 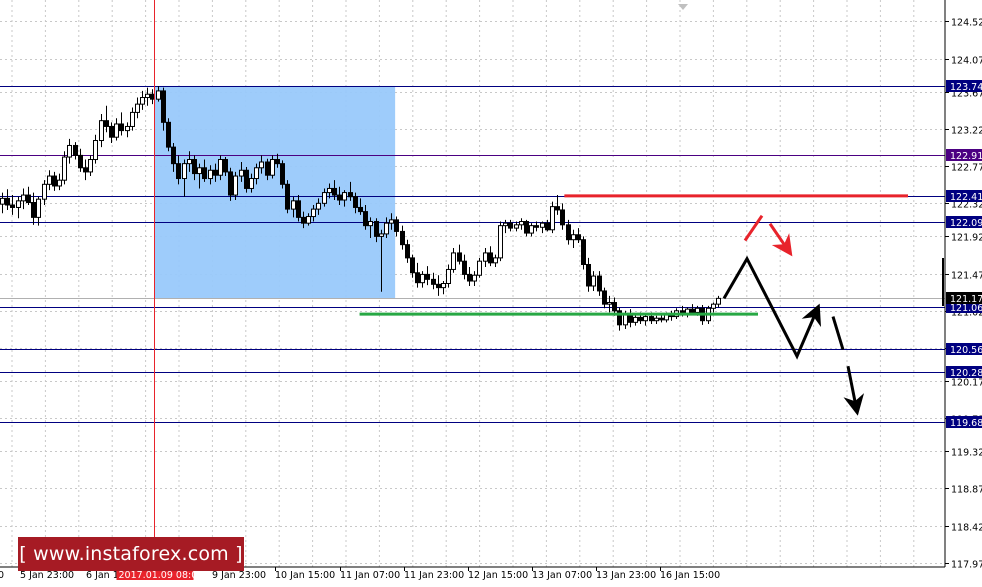 What do you see at coordinates (239, 575) in the screenshot?
I see `time-tick-label: 9 Jan 23:00` at bounding box center [239, 575].